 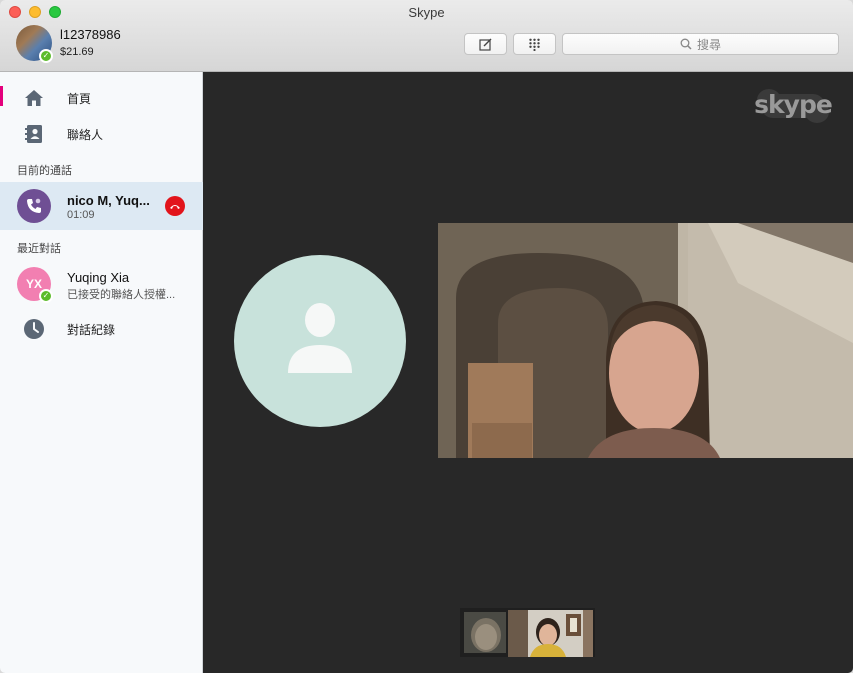 I want to click on new-conversation-button, so click(x=485, y=44).